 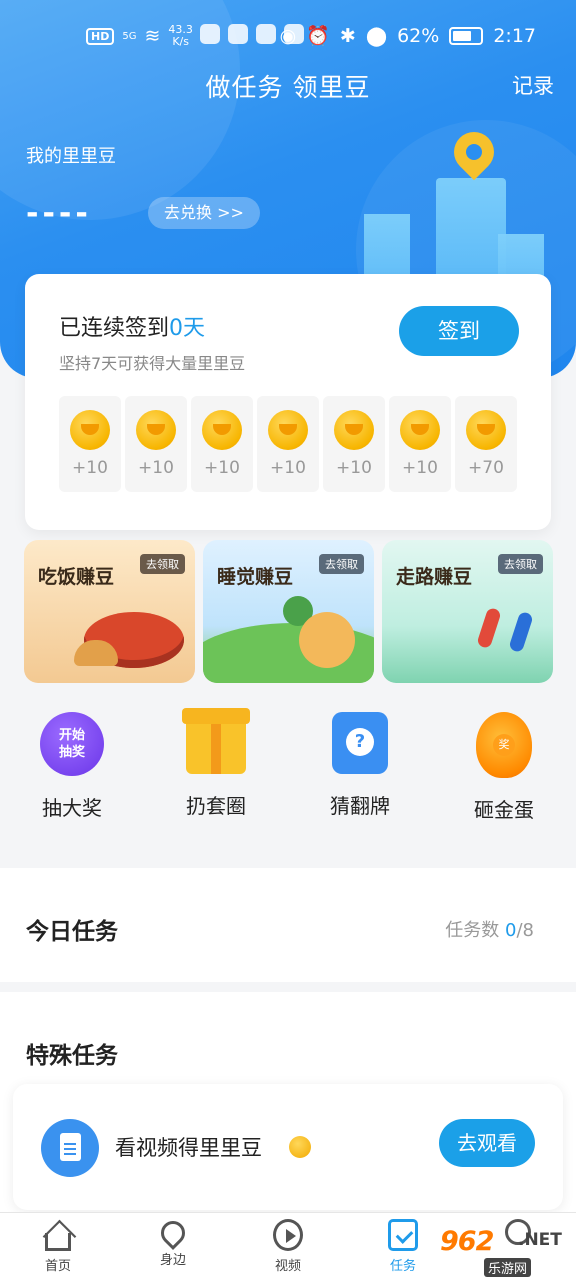 What do you see at coordinates (288, 925) in the screenshot?
I see `today-tasks-section: 今日任务 任务数 0/8` at bounding box center [288, 925].